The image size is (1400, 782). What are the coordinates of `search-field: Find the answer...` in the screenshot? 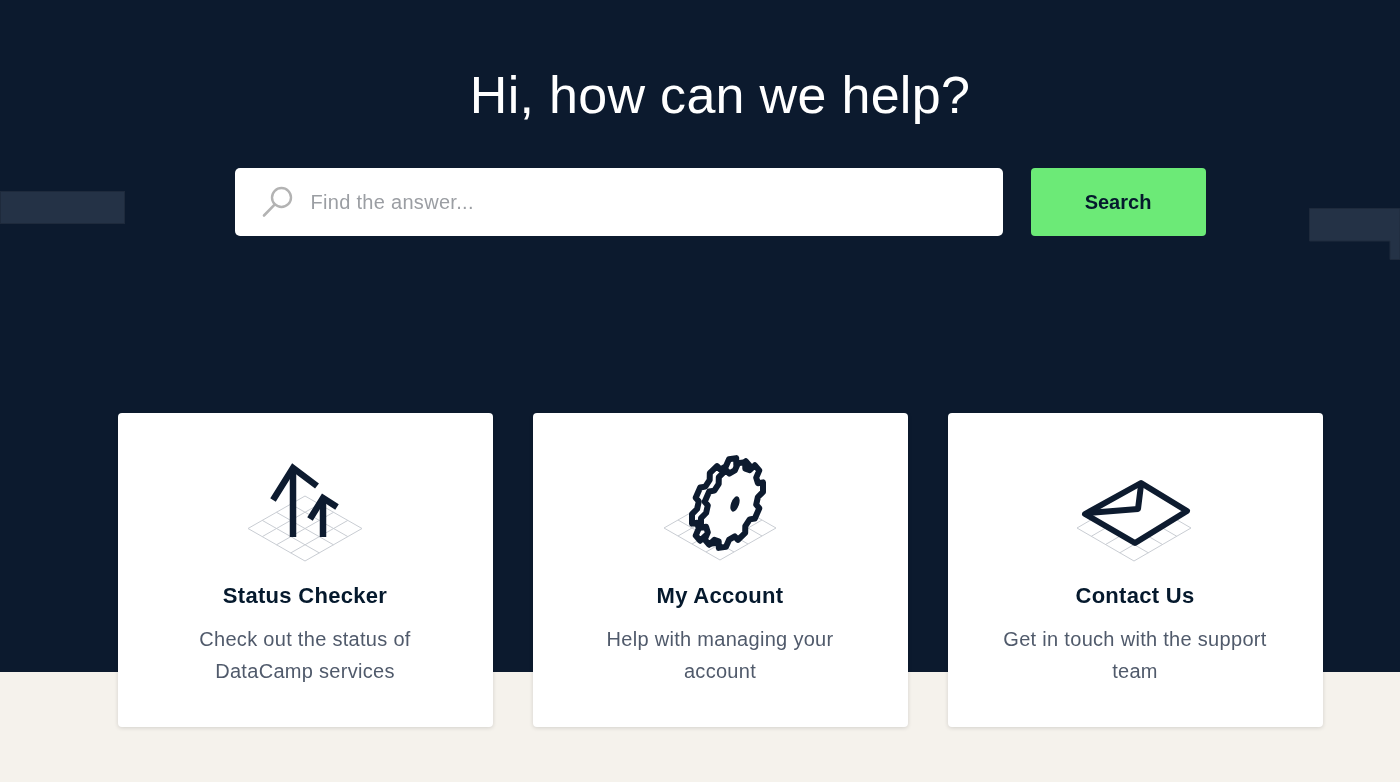 It's located at (618, 202).